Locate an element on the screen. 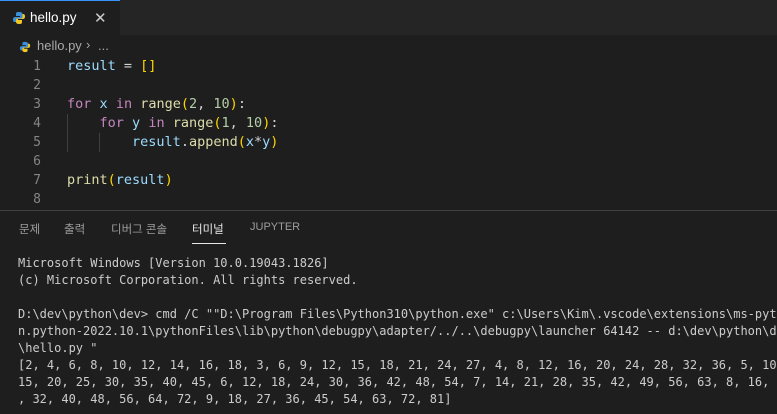 Image resolution: width=777 pixels, height=414 pixels. tab-label: hello.py is located at coordinates (53, 17).